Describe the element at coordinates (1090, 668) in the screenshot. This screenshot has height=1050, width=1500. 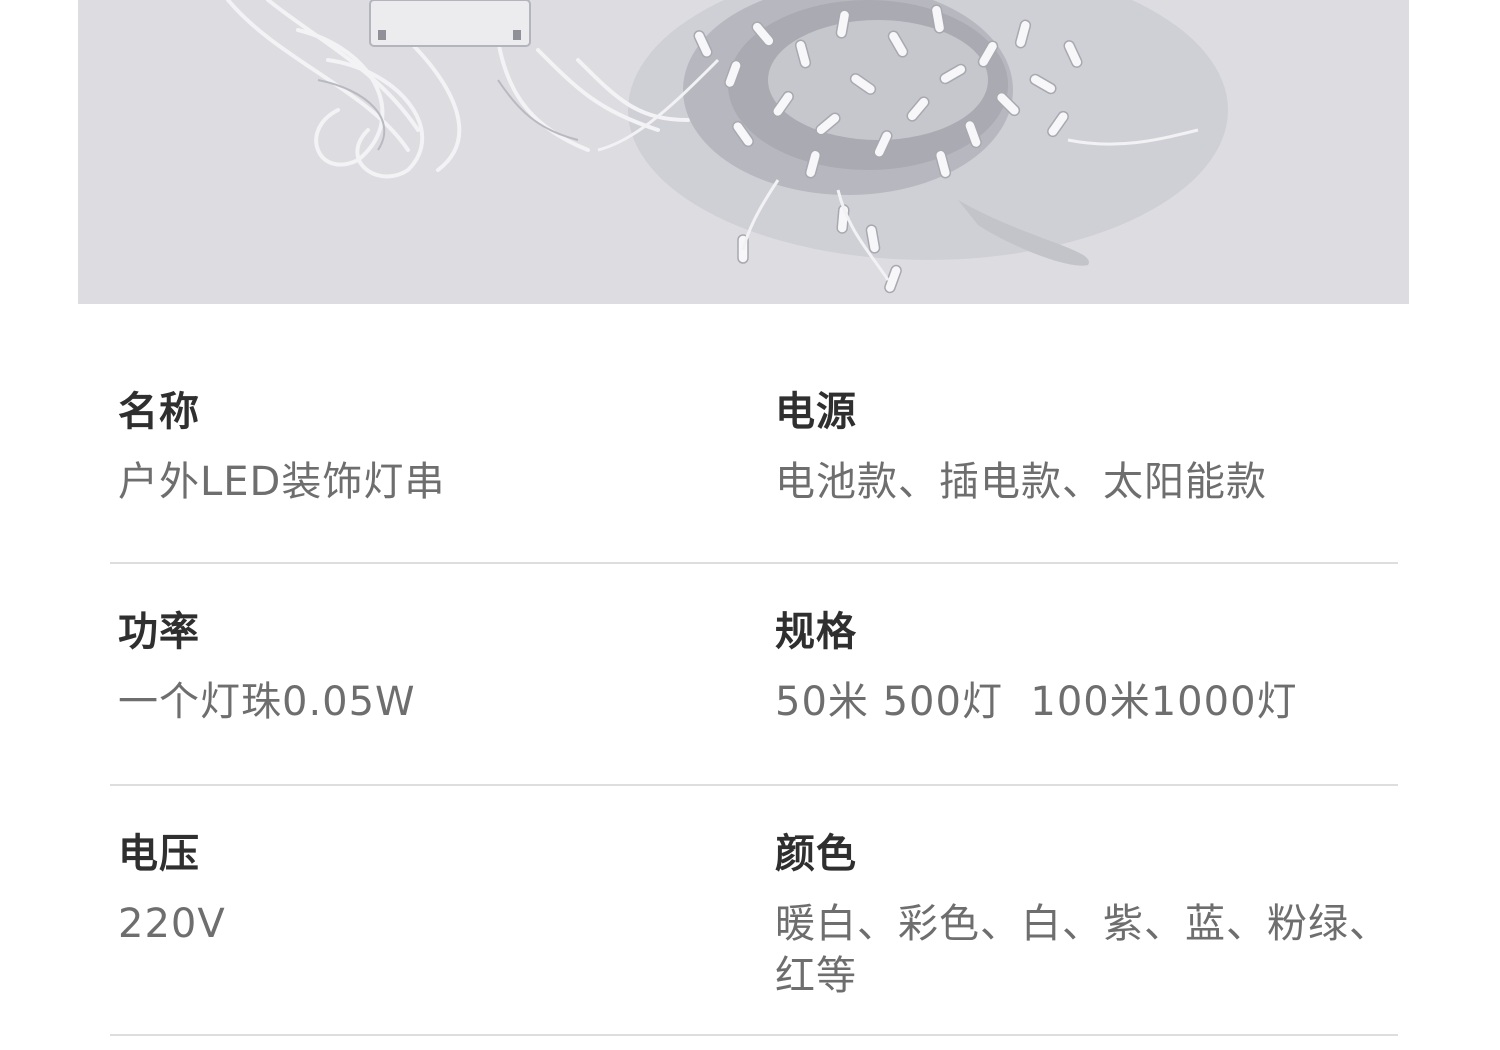
I see `spec-item-size: 规格 50米 500灯 100米1000灯` at that location.